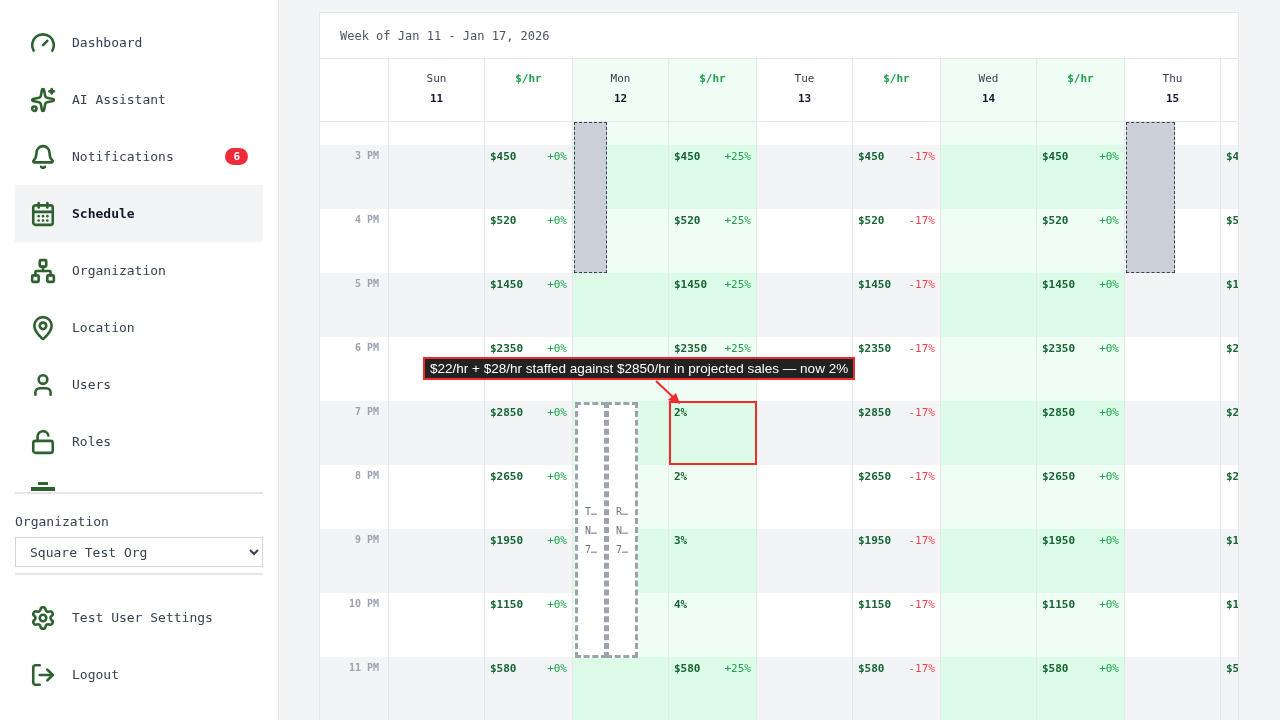  Describe the element at coordinates (139, 441) in the screenshot. I see `nav-item: Roles` at that location.